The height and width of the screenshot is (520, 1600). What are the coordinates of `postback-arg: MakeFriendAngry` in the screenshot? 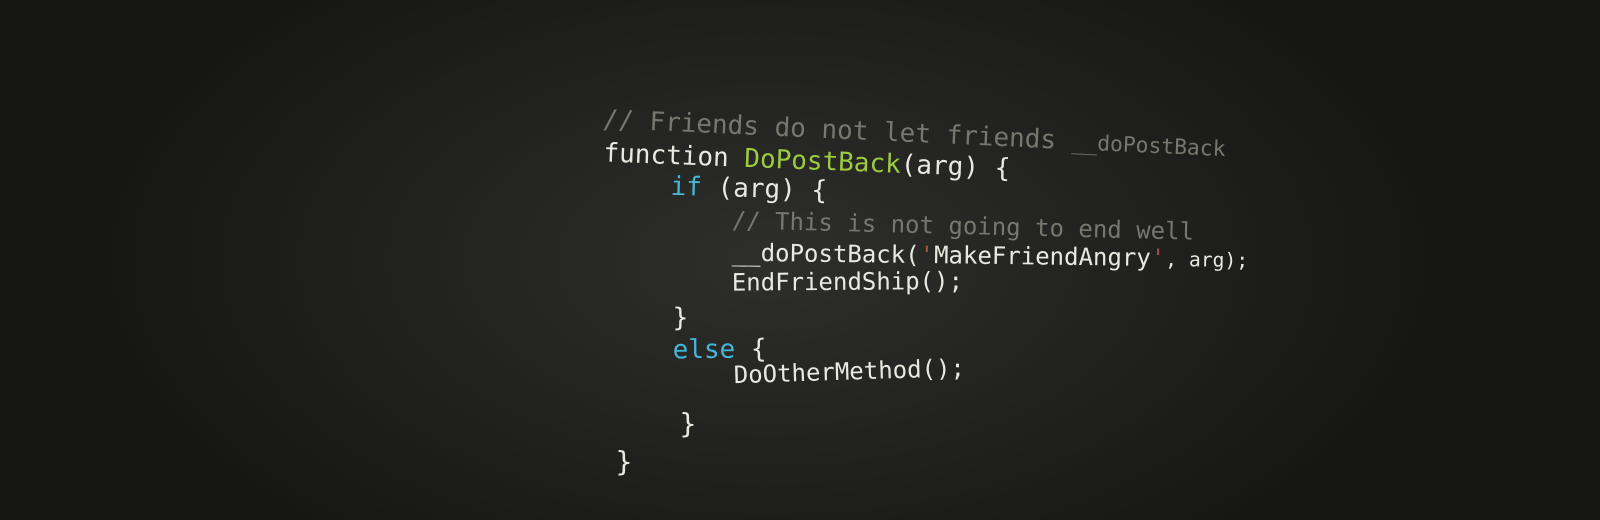 It's located at (1042, 256).